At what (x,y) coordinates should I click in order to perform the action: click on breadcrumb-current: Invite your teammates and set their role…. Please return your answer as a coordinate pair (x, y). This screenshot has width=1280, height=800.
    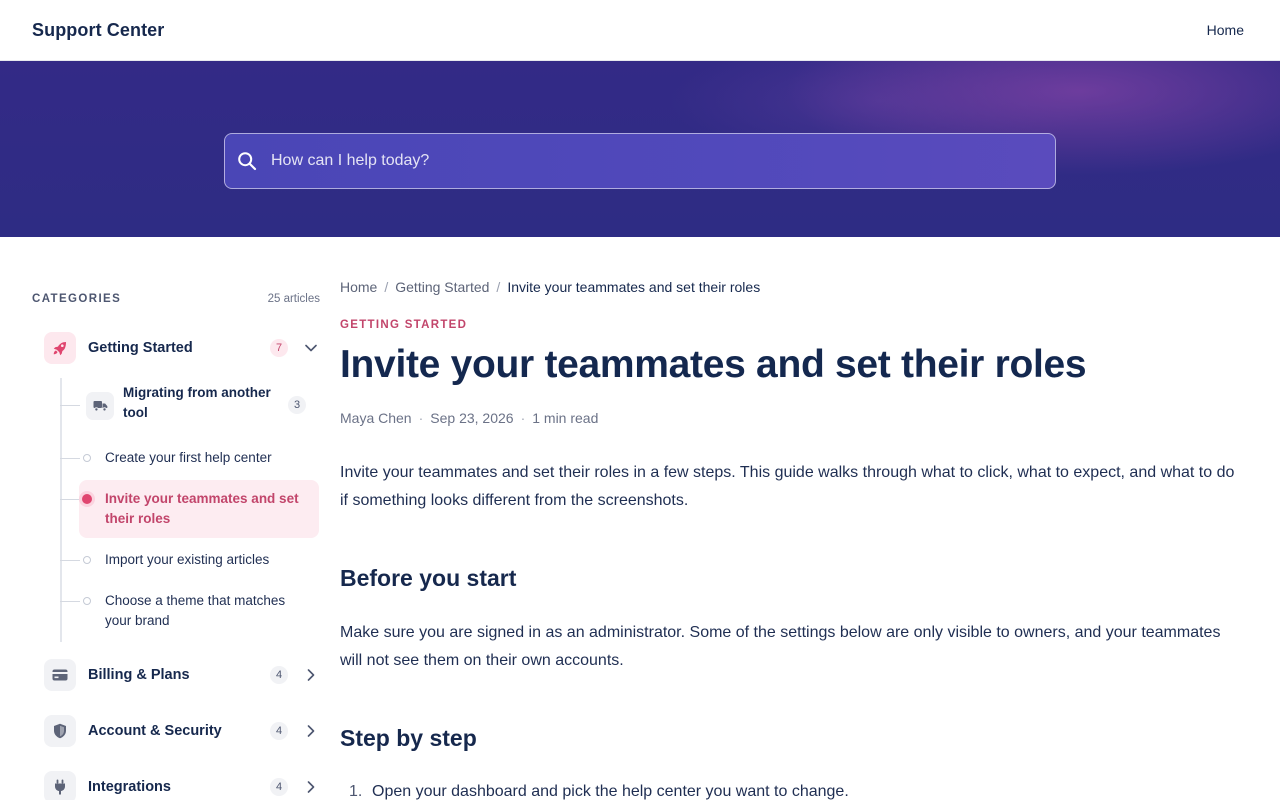
    Looking at the image, I should click on (634, 287).